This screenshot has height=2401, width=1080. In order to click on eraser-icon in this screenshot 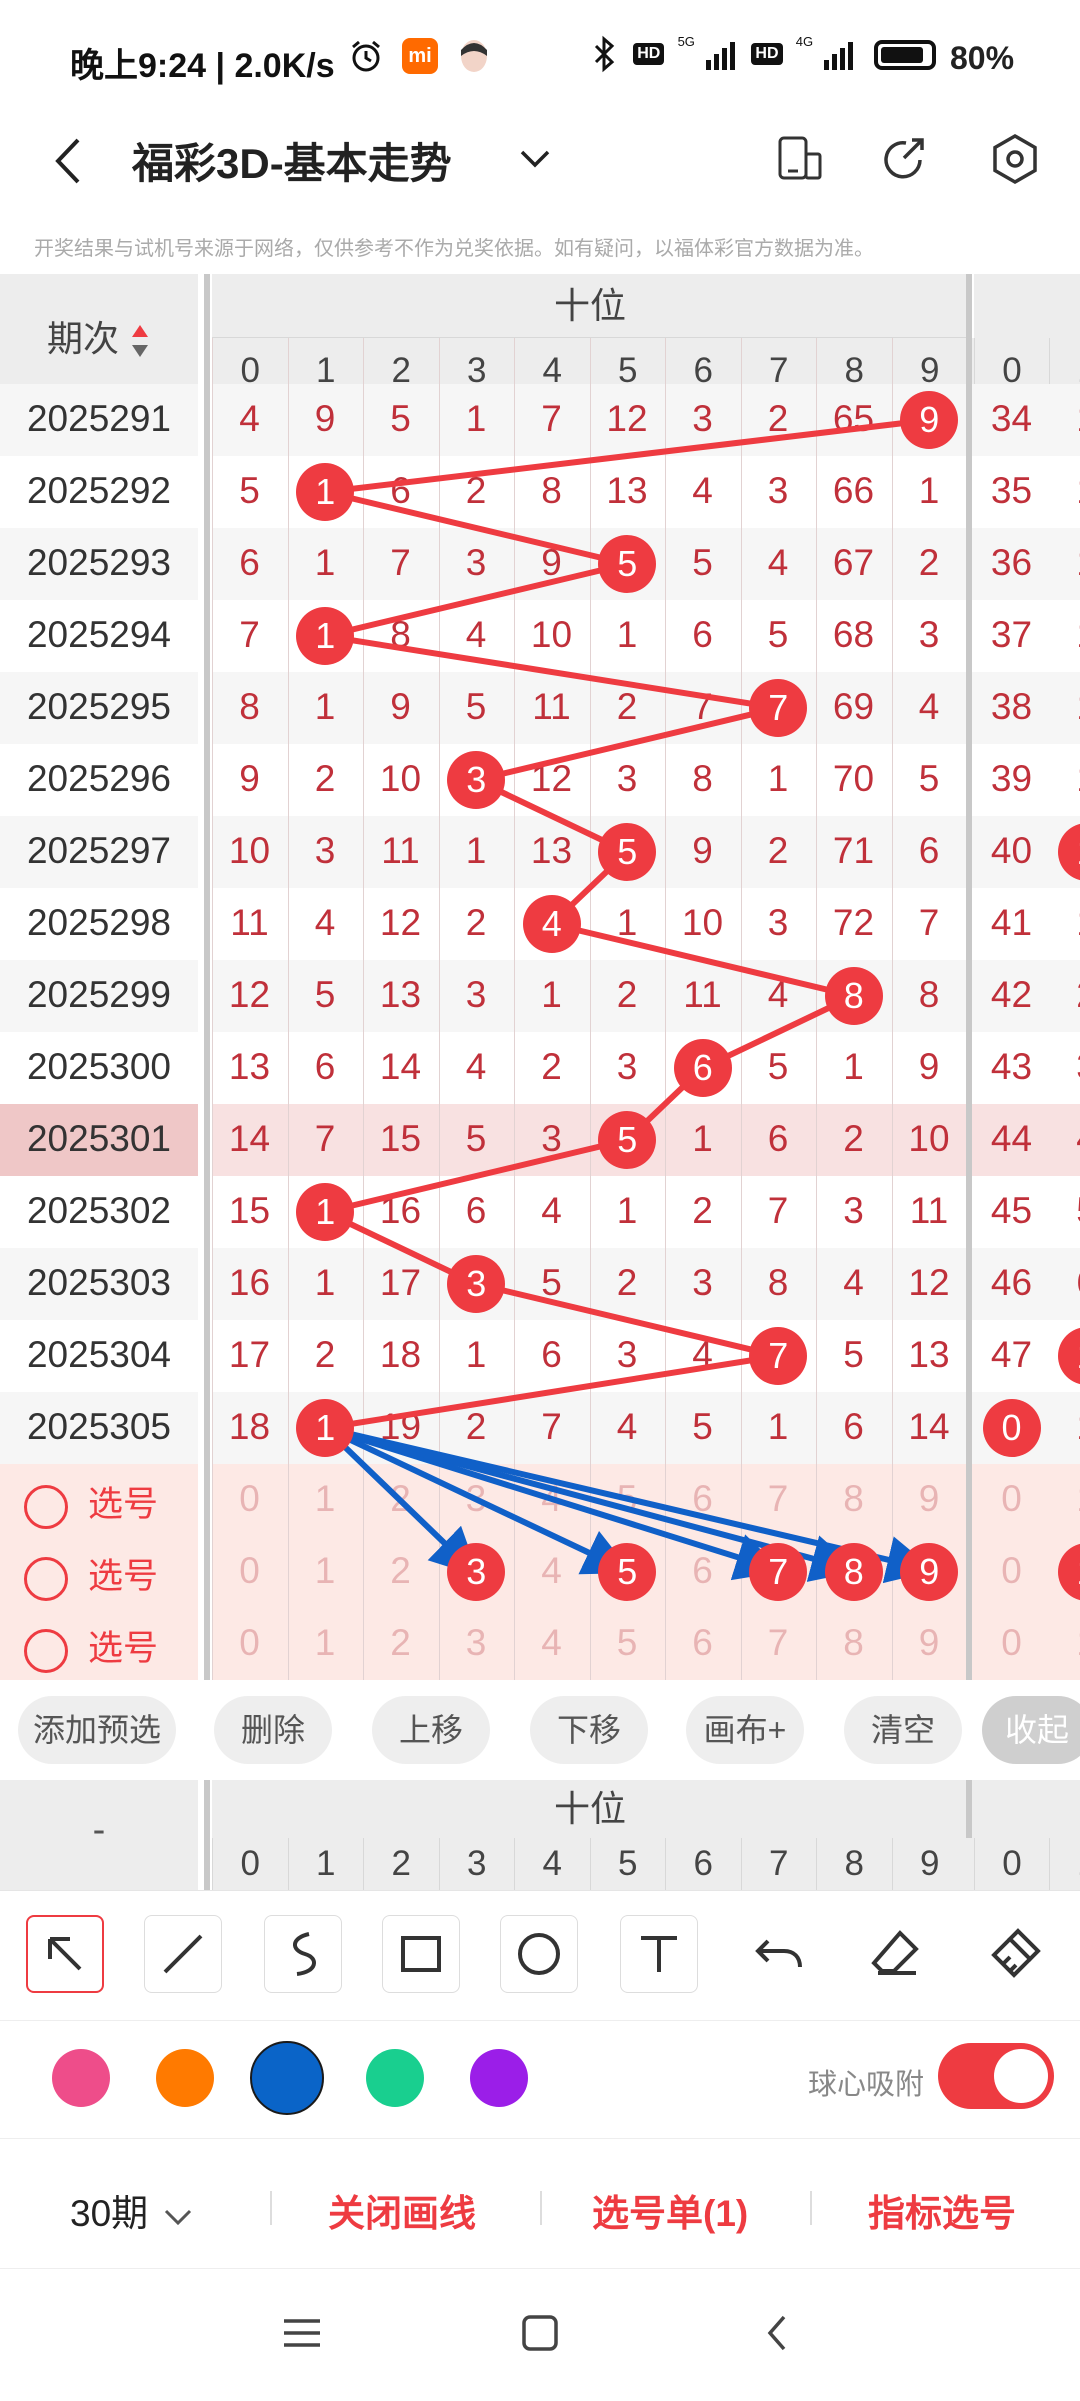, I will do `click(897, 1954)`.